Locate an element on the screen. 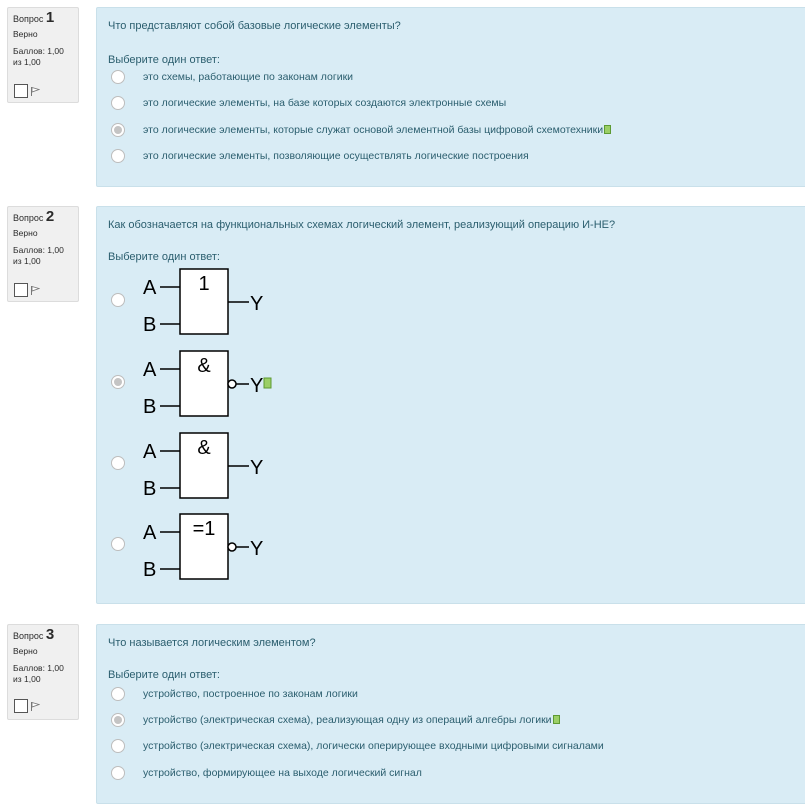 This screenshot has height=804, width=805. answer-option: это схемы, работающие по законам логики is located at coordinates (232, 77).